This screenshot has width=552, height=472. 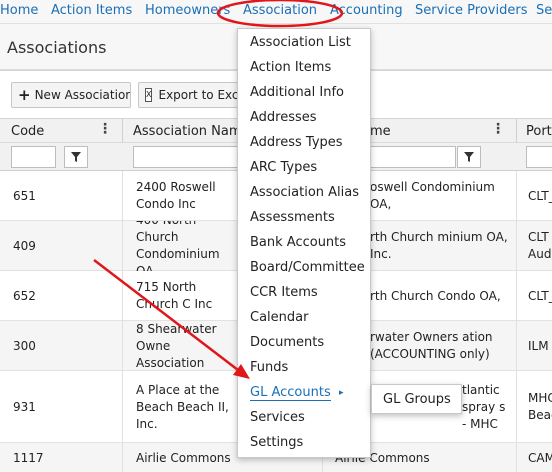 I want to click on column-header-name2: me, so click(x=380, y=131).